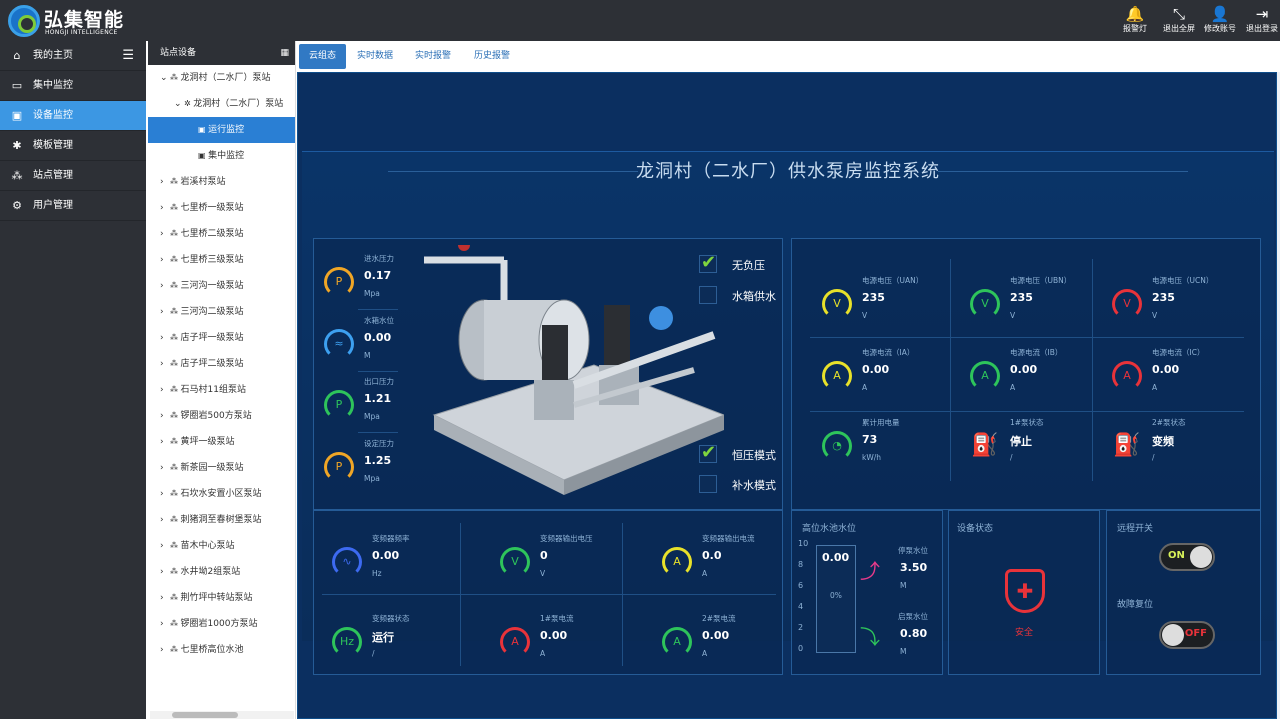  Describe the element at coordinates (213, 390) in the screenshot. I see `tree-node-label: 石马村11组泵站` at that location.